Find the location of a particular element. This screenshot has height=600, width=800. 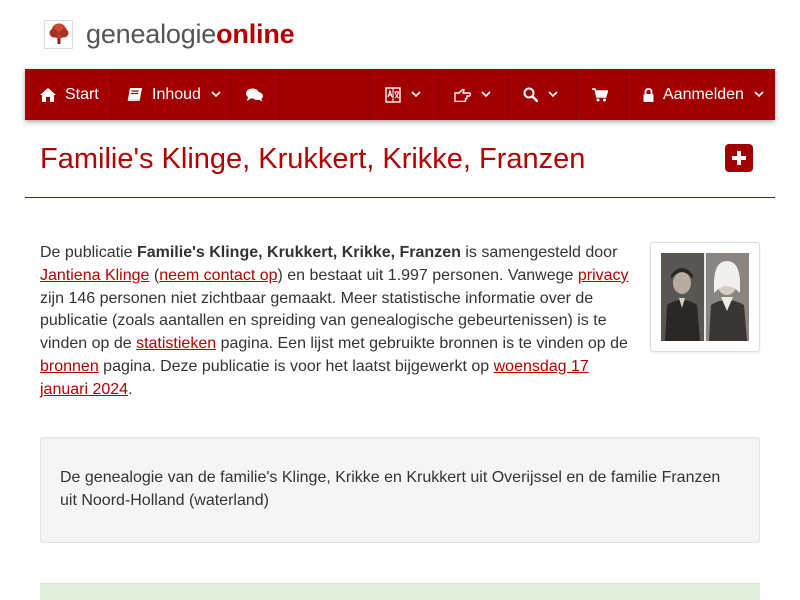

logo-text: genealogieonline is located at coordinates (190, 34).